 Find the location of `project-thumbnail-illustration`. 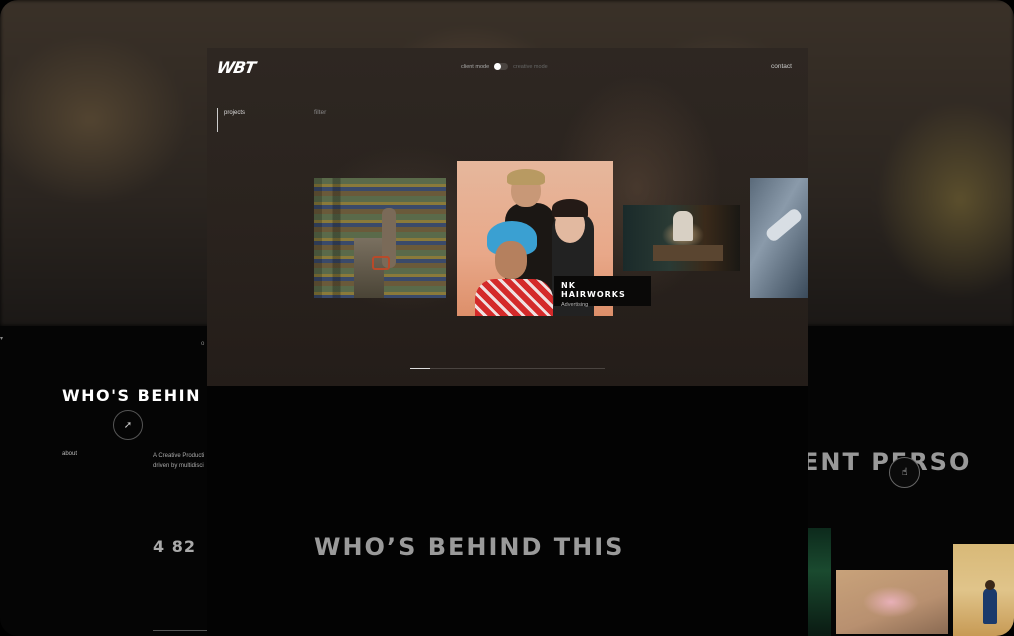

project-thumbnail-illustration is located at coordinates (983, 590).